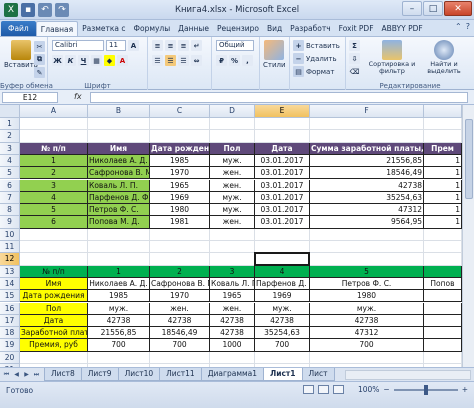  What do you see at coordinates (78, 45) in the screenshot?
I see `font-name-select: Calibri` at bounding box center [78, 45].